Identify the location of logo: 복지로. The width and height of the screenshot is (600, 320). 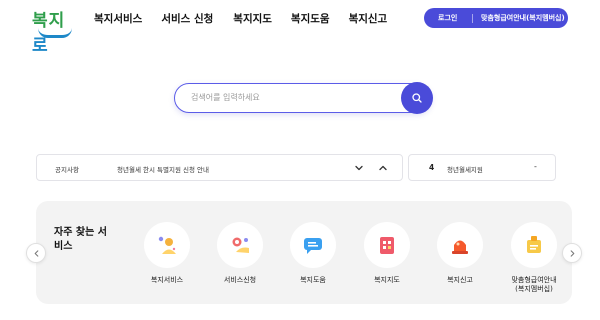
(55, 31).